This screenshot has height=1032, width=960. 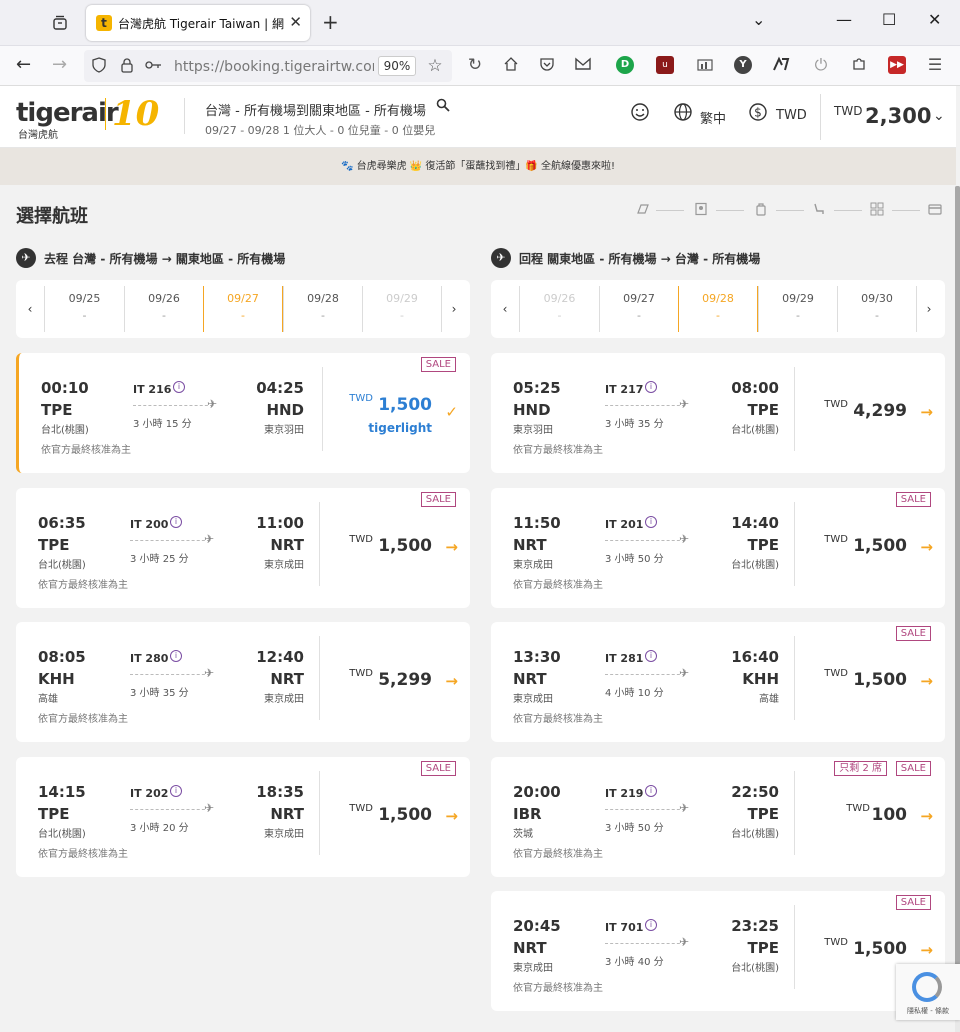 I want to click on tab-overview-icon, so click(x=60, y=23).